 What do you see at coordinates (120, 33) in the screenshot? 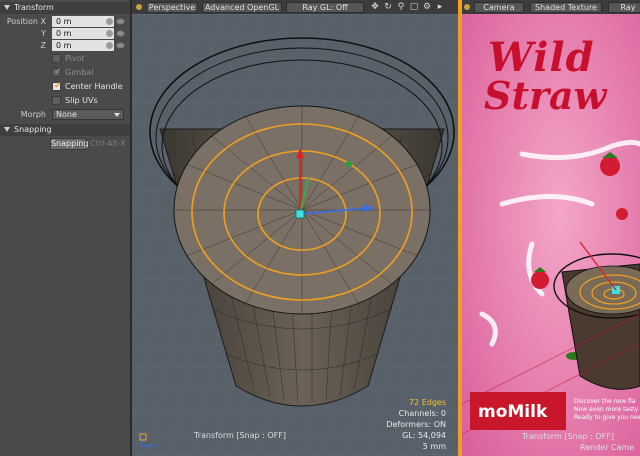
I see `position-y-link-icon` at bounding box center [120, 33].